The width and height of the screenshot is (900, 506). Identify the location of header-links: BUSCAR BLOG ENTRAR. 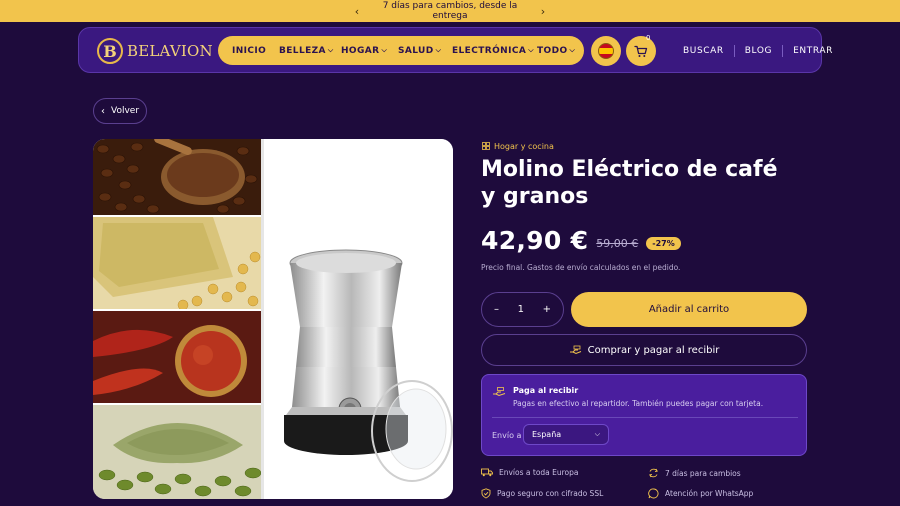
(758, 51).